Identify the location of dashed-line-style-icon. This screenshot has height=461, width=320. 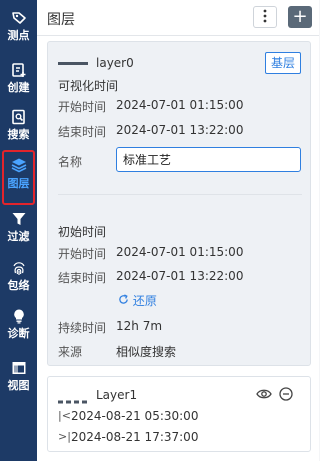
(74, 400).